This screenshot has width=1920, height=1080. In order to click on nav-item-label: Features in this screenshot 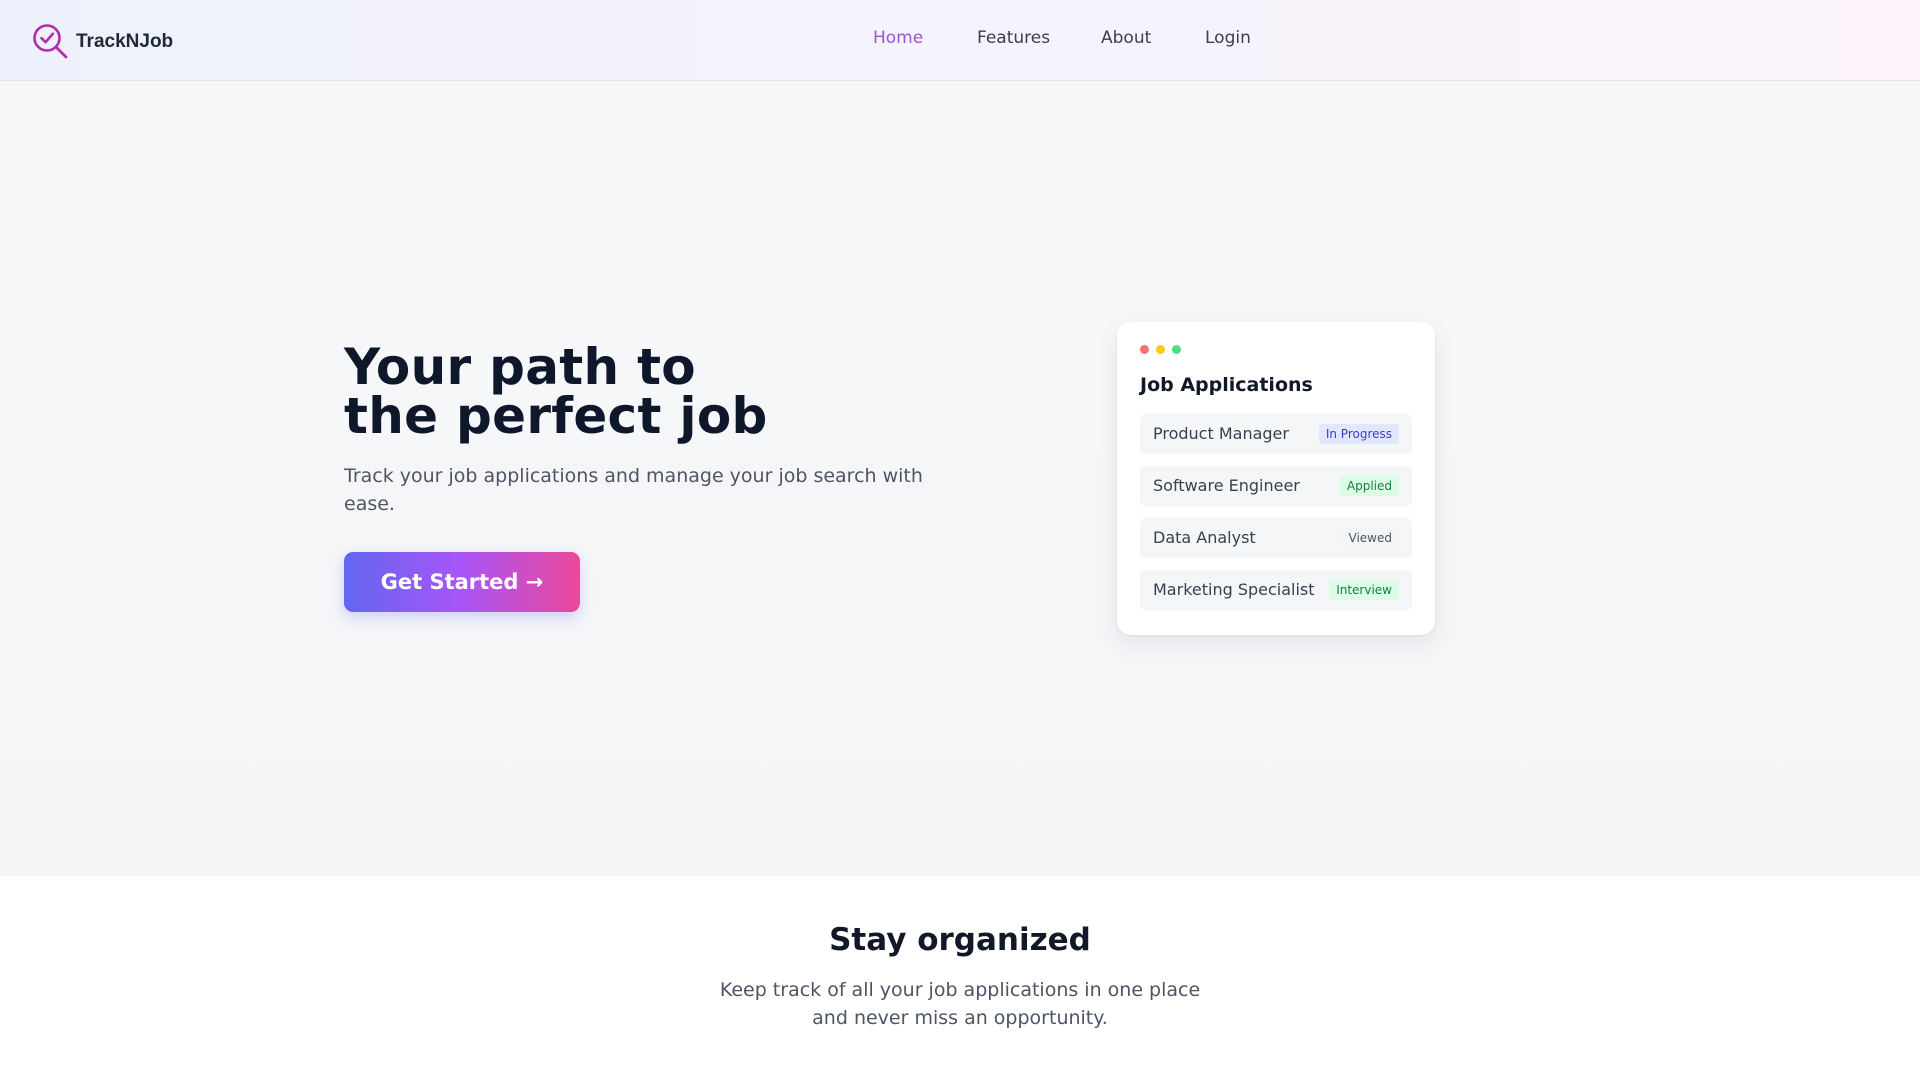, I will do `click(1014, 38)`.